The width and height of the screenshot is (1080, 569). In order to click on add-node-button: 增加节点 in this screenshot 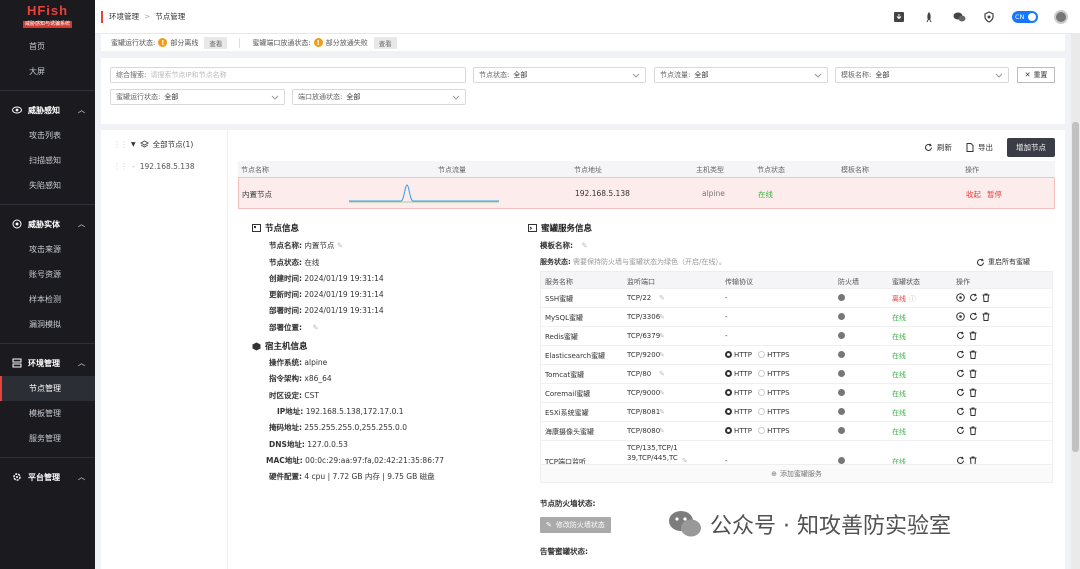, I will do `click(1031, 147)`.